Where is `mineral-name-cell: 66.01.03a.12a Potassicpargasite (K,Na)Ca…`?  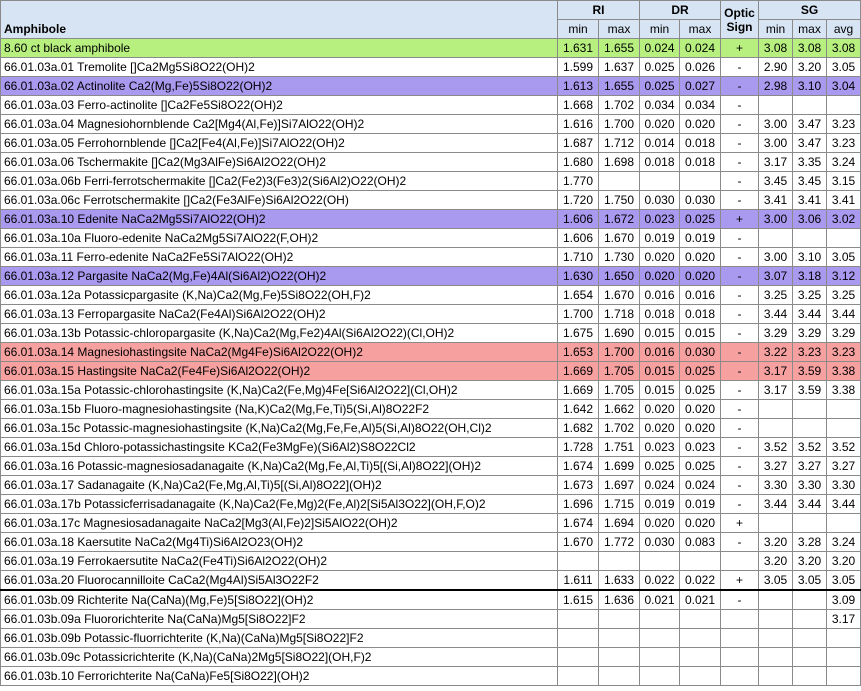
mineral-name-cell: 66.01.03a.12a Potassicpargasite (K,Na)Ca… is located at coordinates (279, 295).